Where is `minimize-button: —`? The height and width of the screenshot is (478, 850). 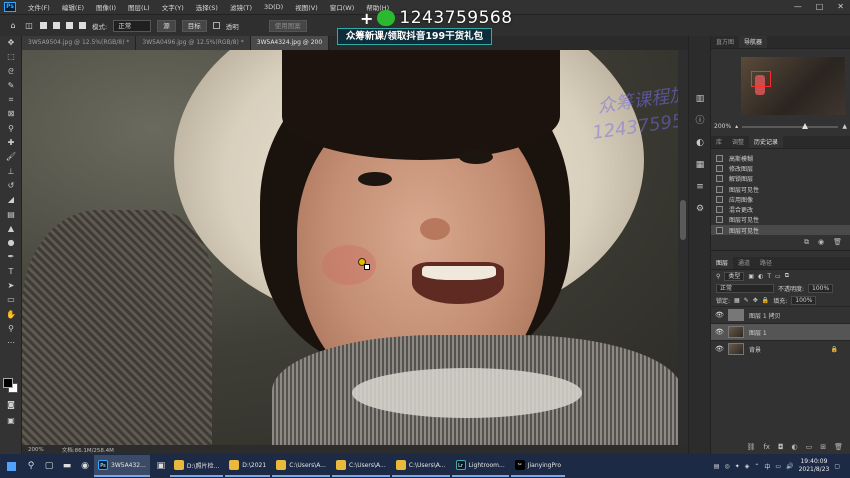
minimize-button: — is located at coordinates (798, 6).